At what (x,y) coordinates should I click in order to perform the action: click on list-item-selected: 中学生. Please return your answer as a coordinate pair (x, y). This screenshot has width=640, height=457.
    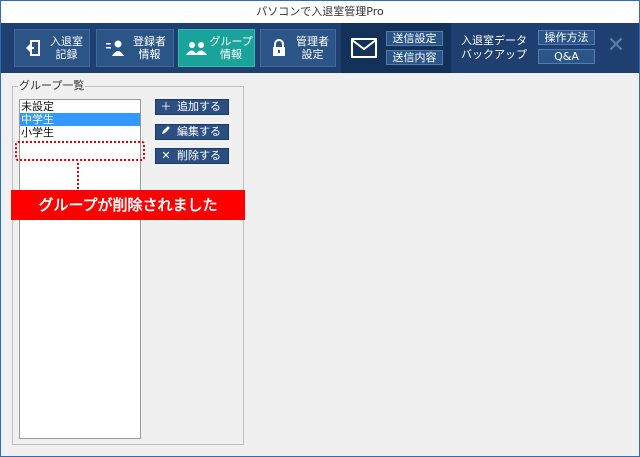
    Looking at the image, I should click on (80, 119).